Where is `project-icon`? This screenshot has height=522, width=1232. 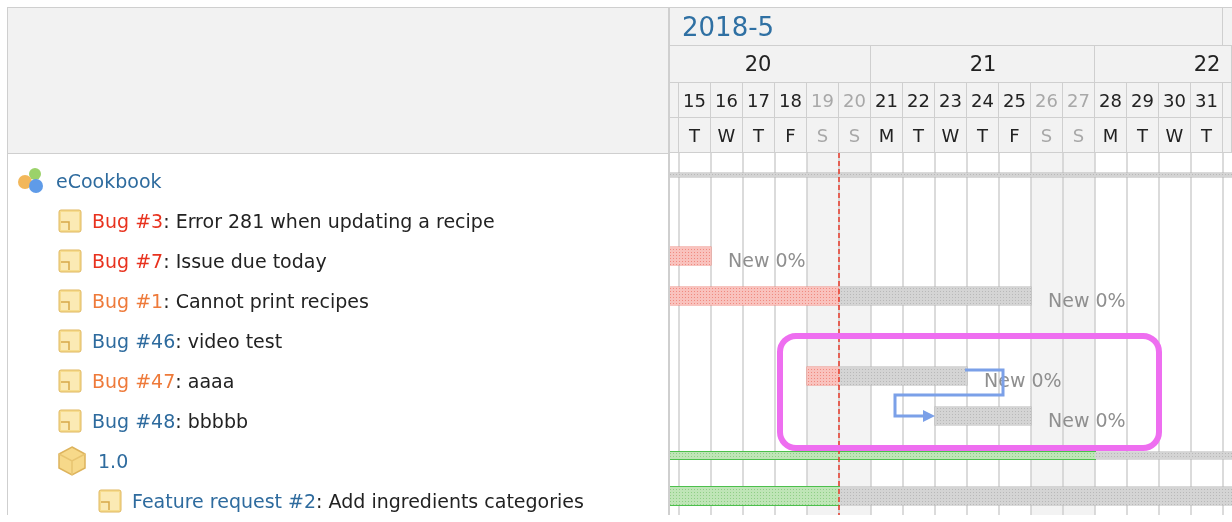
project-icon is located at coordinates (31, 181).